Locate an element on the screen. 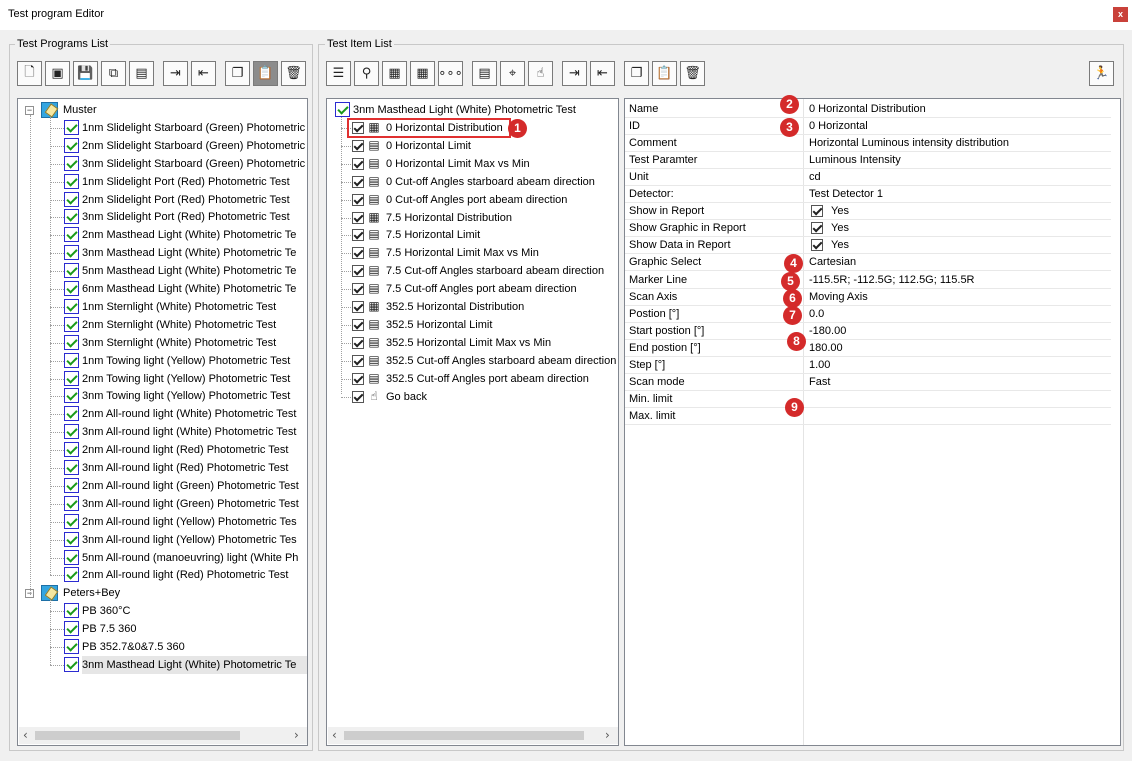 This screenshot has width=1132, height=761. test-item: 0 Horizontal Limit is located at coordinates (428, 146).